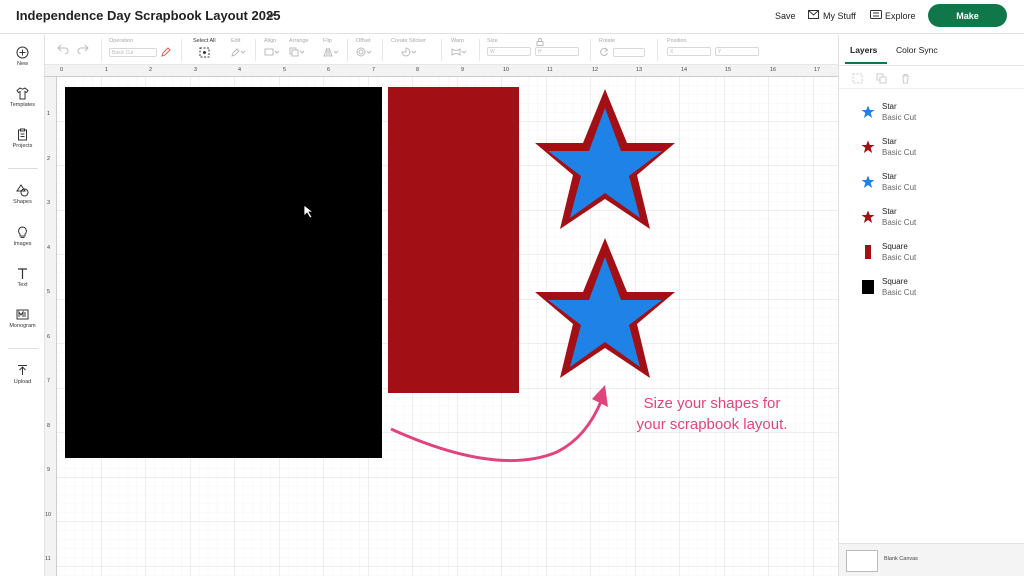  Describe the element at coordinates (900, 16) in the screenshot. I see `explore-link: Explore` at that location.